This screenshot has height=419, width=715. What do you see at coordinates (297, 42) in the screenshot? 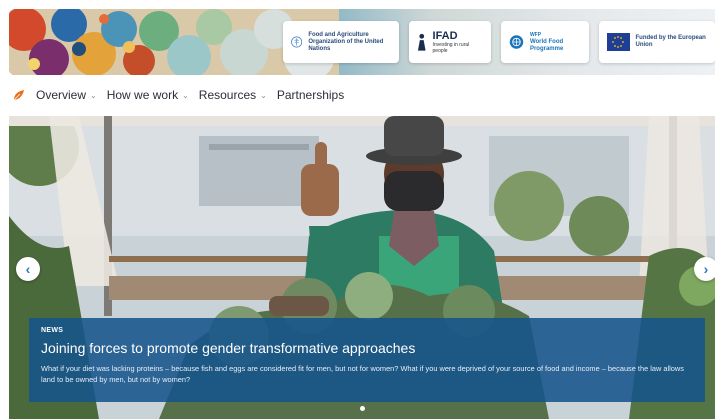
I see `fao-emblem-icon` at bounding box center [297, 42].